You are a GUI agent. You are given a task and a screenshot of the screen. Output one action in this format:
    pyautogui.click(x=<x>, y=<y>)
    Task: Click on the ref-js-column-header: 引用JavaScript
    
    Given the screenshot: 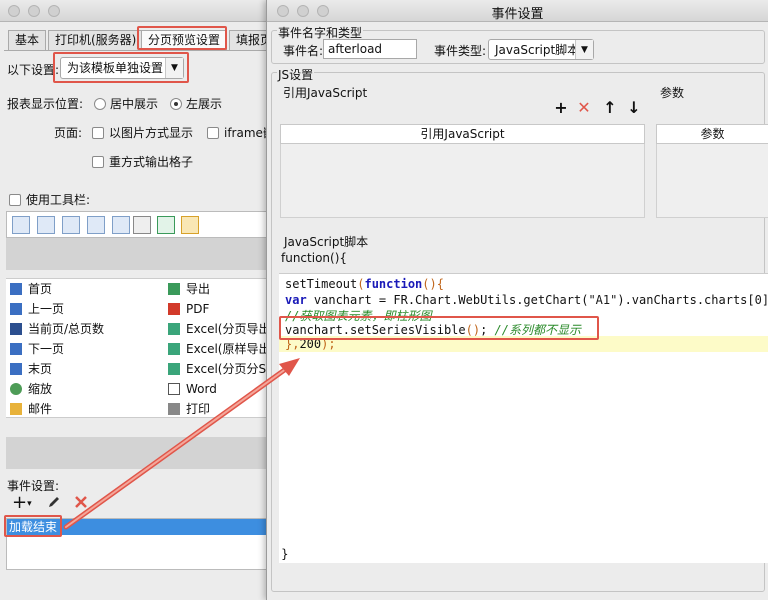 What is the action you would take?
    pyautogui.click(x=462, y=134)
    